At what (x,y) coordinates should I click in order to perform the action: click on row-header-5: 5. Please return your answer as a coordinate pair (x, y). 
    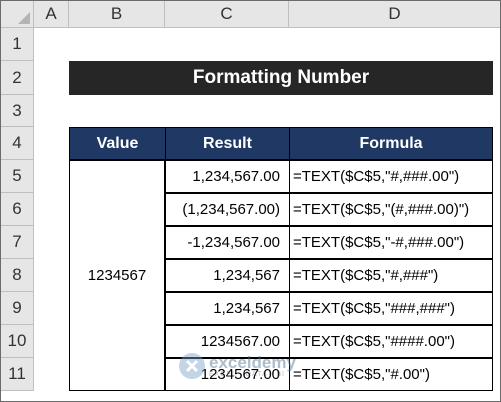
    Looking at the image, I should click on (17, 176).